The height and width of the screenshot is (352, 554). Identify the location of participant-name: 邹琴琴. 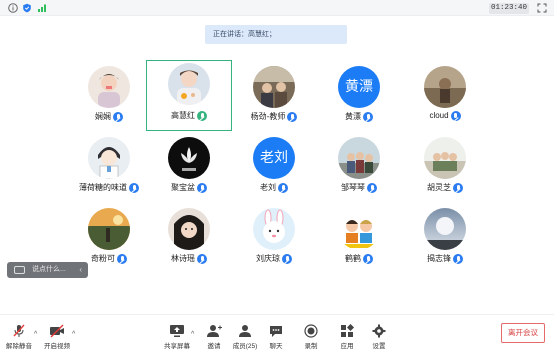
(353, 187).